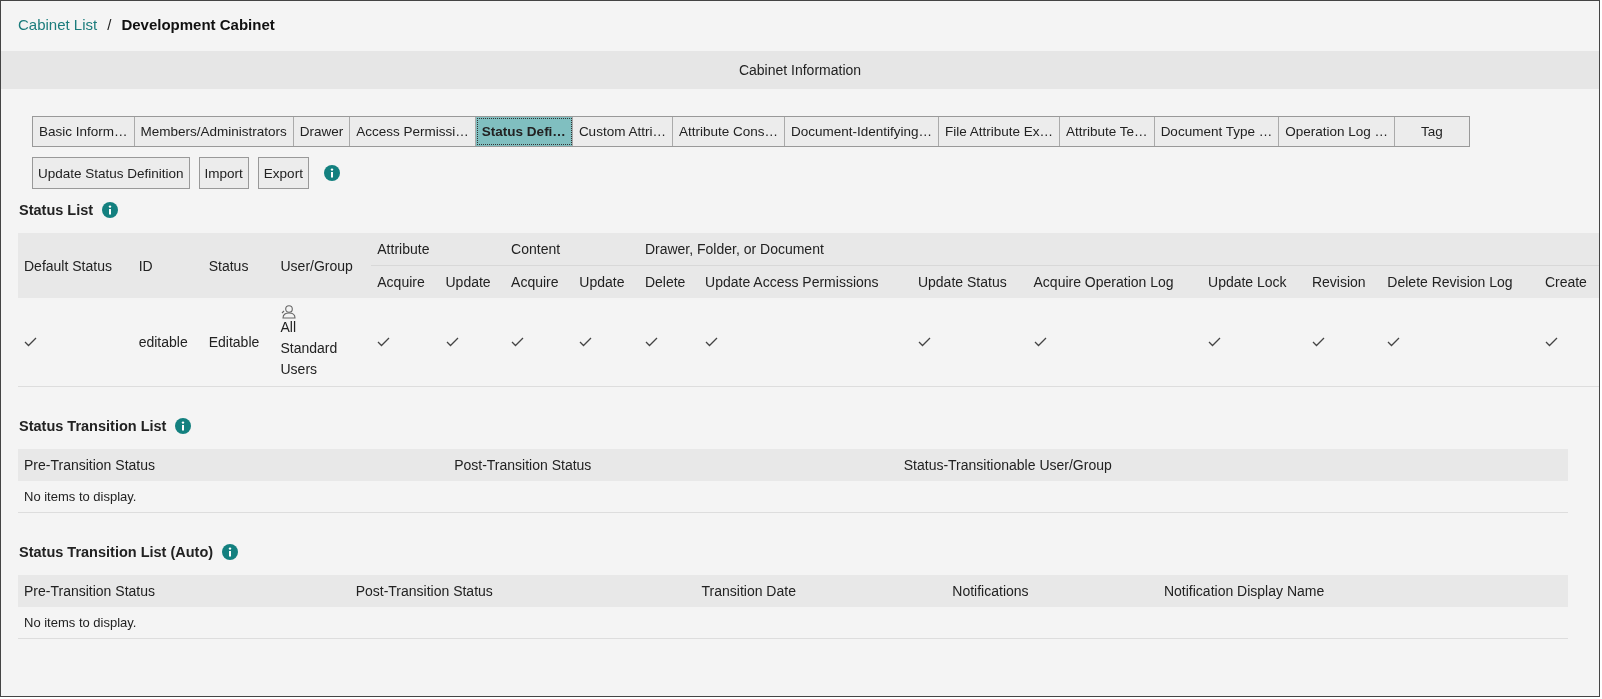  What do you see at coordinates (1052, 591) in the screenshot?
I see `column-header: Notifications` at bounding box center [1052, 591].